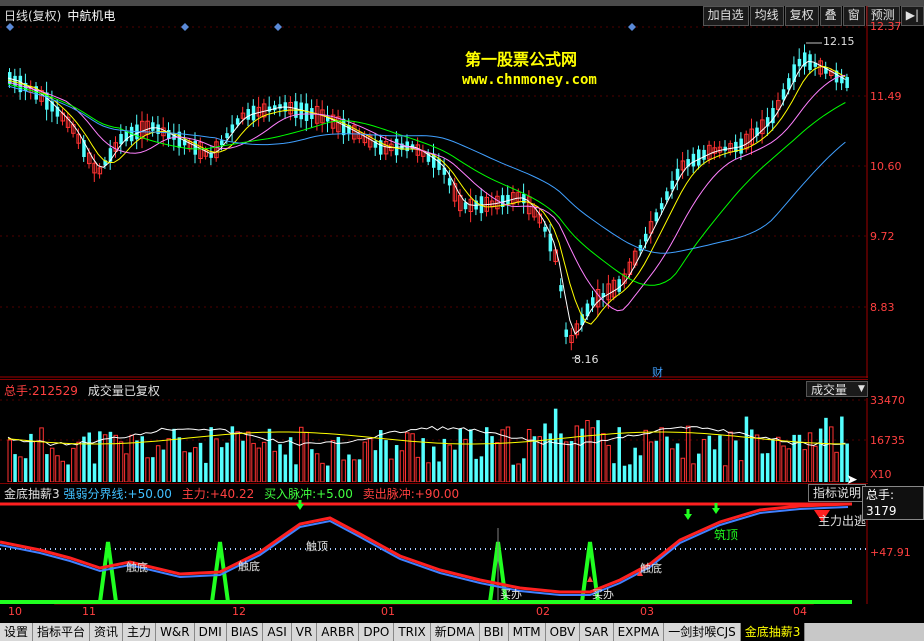 This screenshot has width=924, height=641. I want to click on tab-4: W&R, so click(175, 632).